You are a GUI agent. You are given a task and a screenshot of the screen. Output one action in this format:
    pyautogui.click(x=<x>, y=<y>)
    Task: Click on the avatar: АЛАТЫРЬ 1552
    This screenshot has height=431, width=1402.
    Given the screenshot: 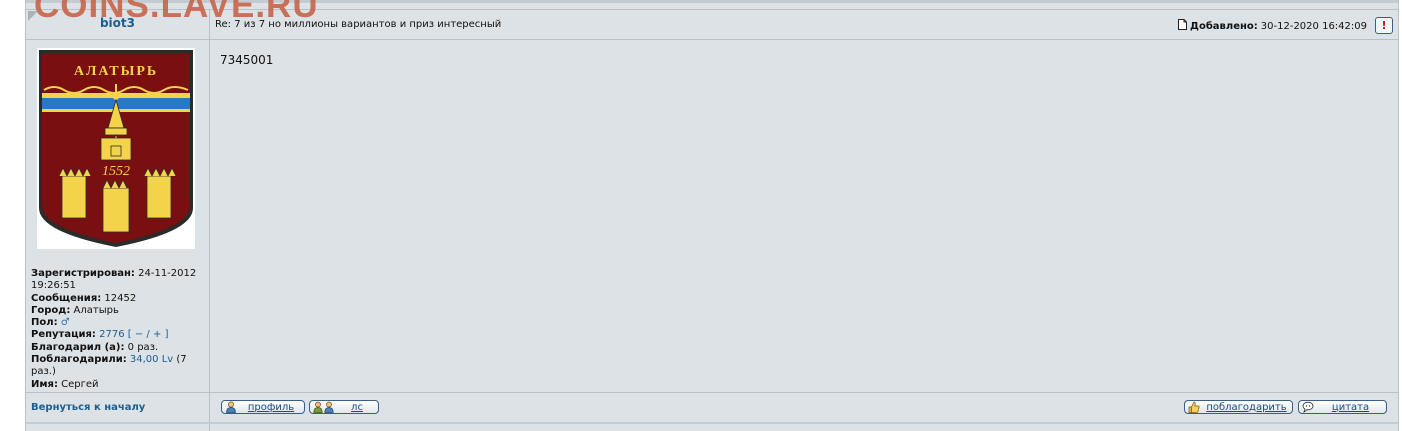 What is the action you would take?
    pyautogui.click(x=116, y=148)
    